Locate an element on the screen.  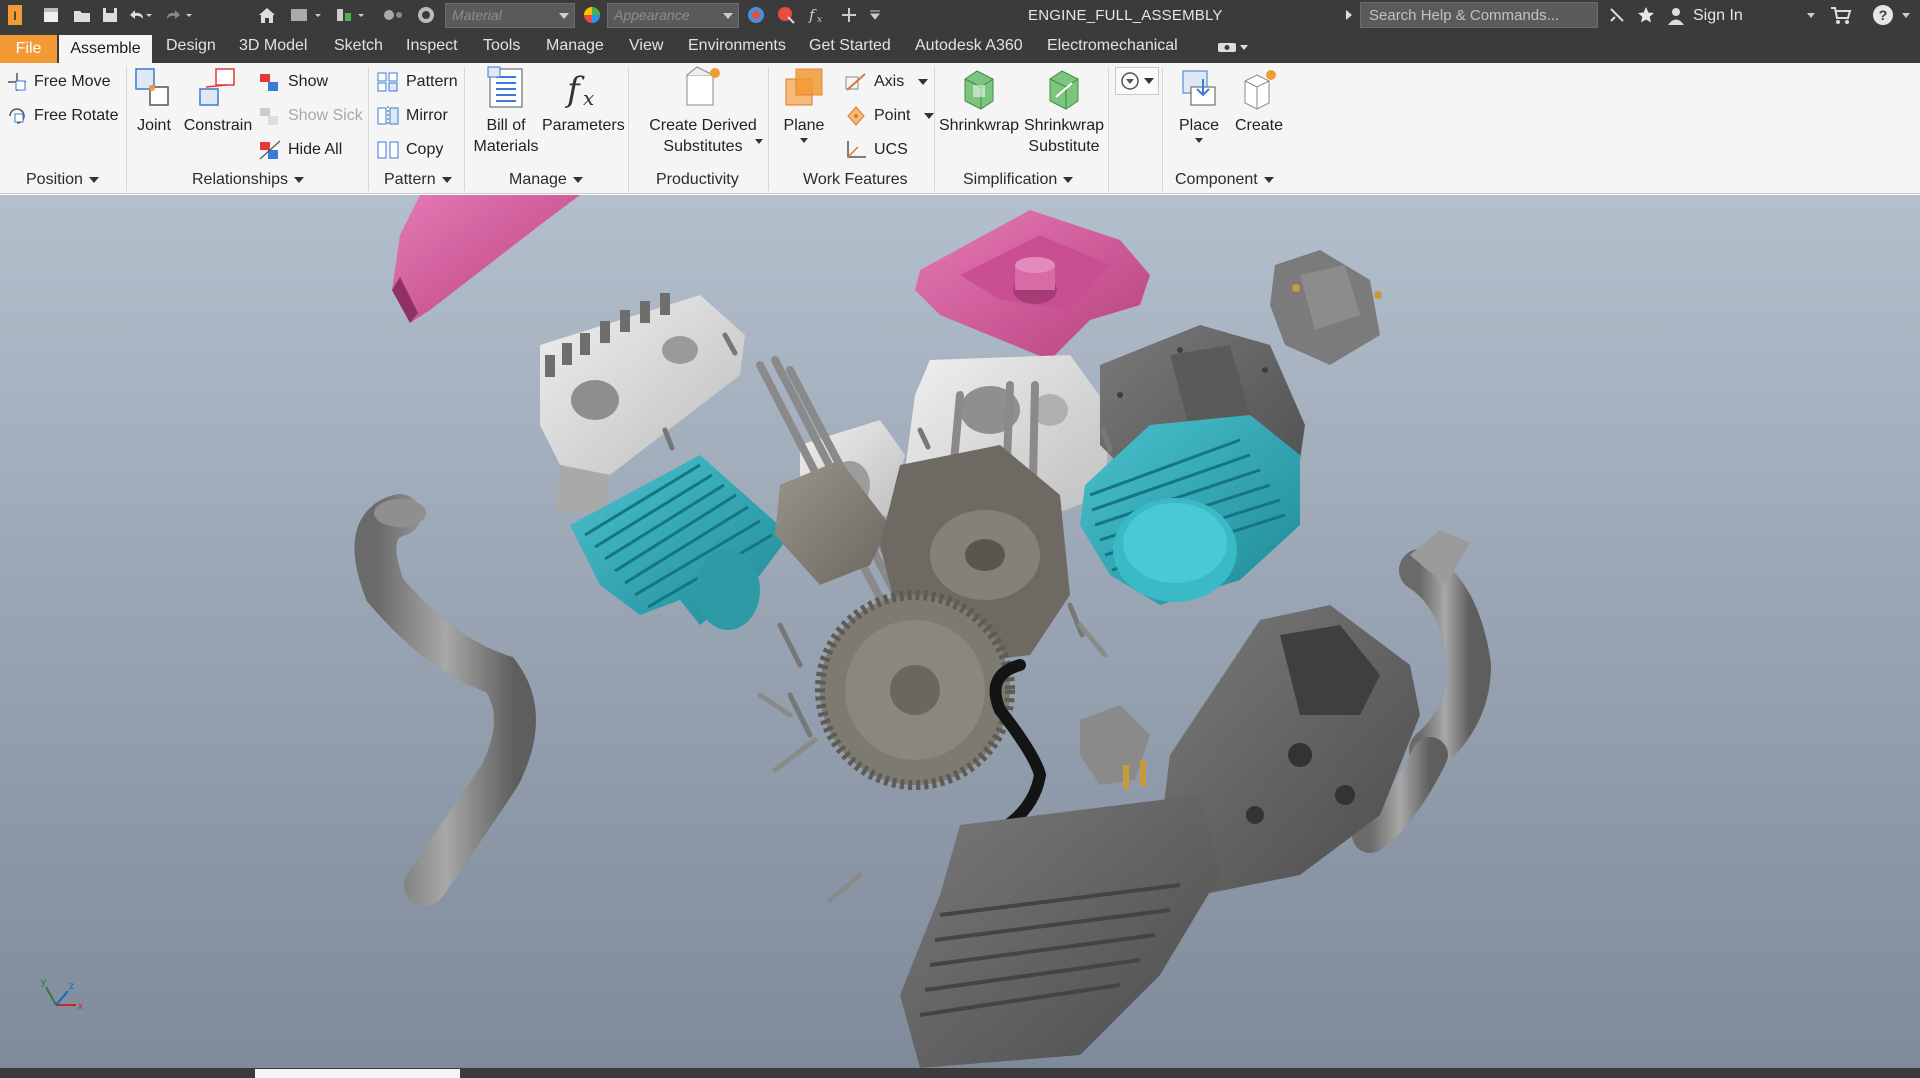
show-sick-button: Show Sick is located at coordinates (310, 116).